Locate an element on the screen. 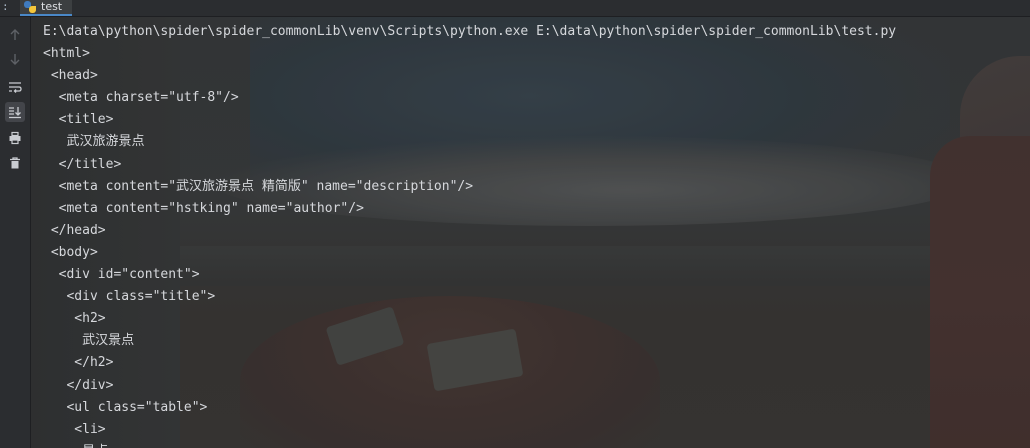  console-line: </title> is located at coordinates (82, 164).